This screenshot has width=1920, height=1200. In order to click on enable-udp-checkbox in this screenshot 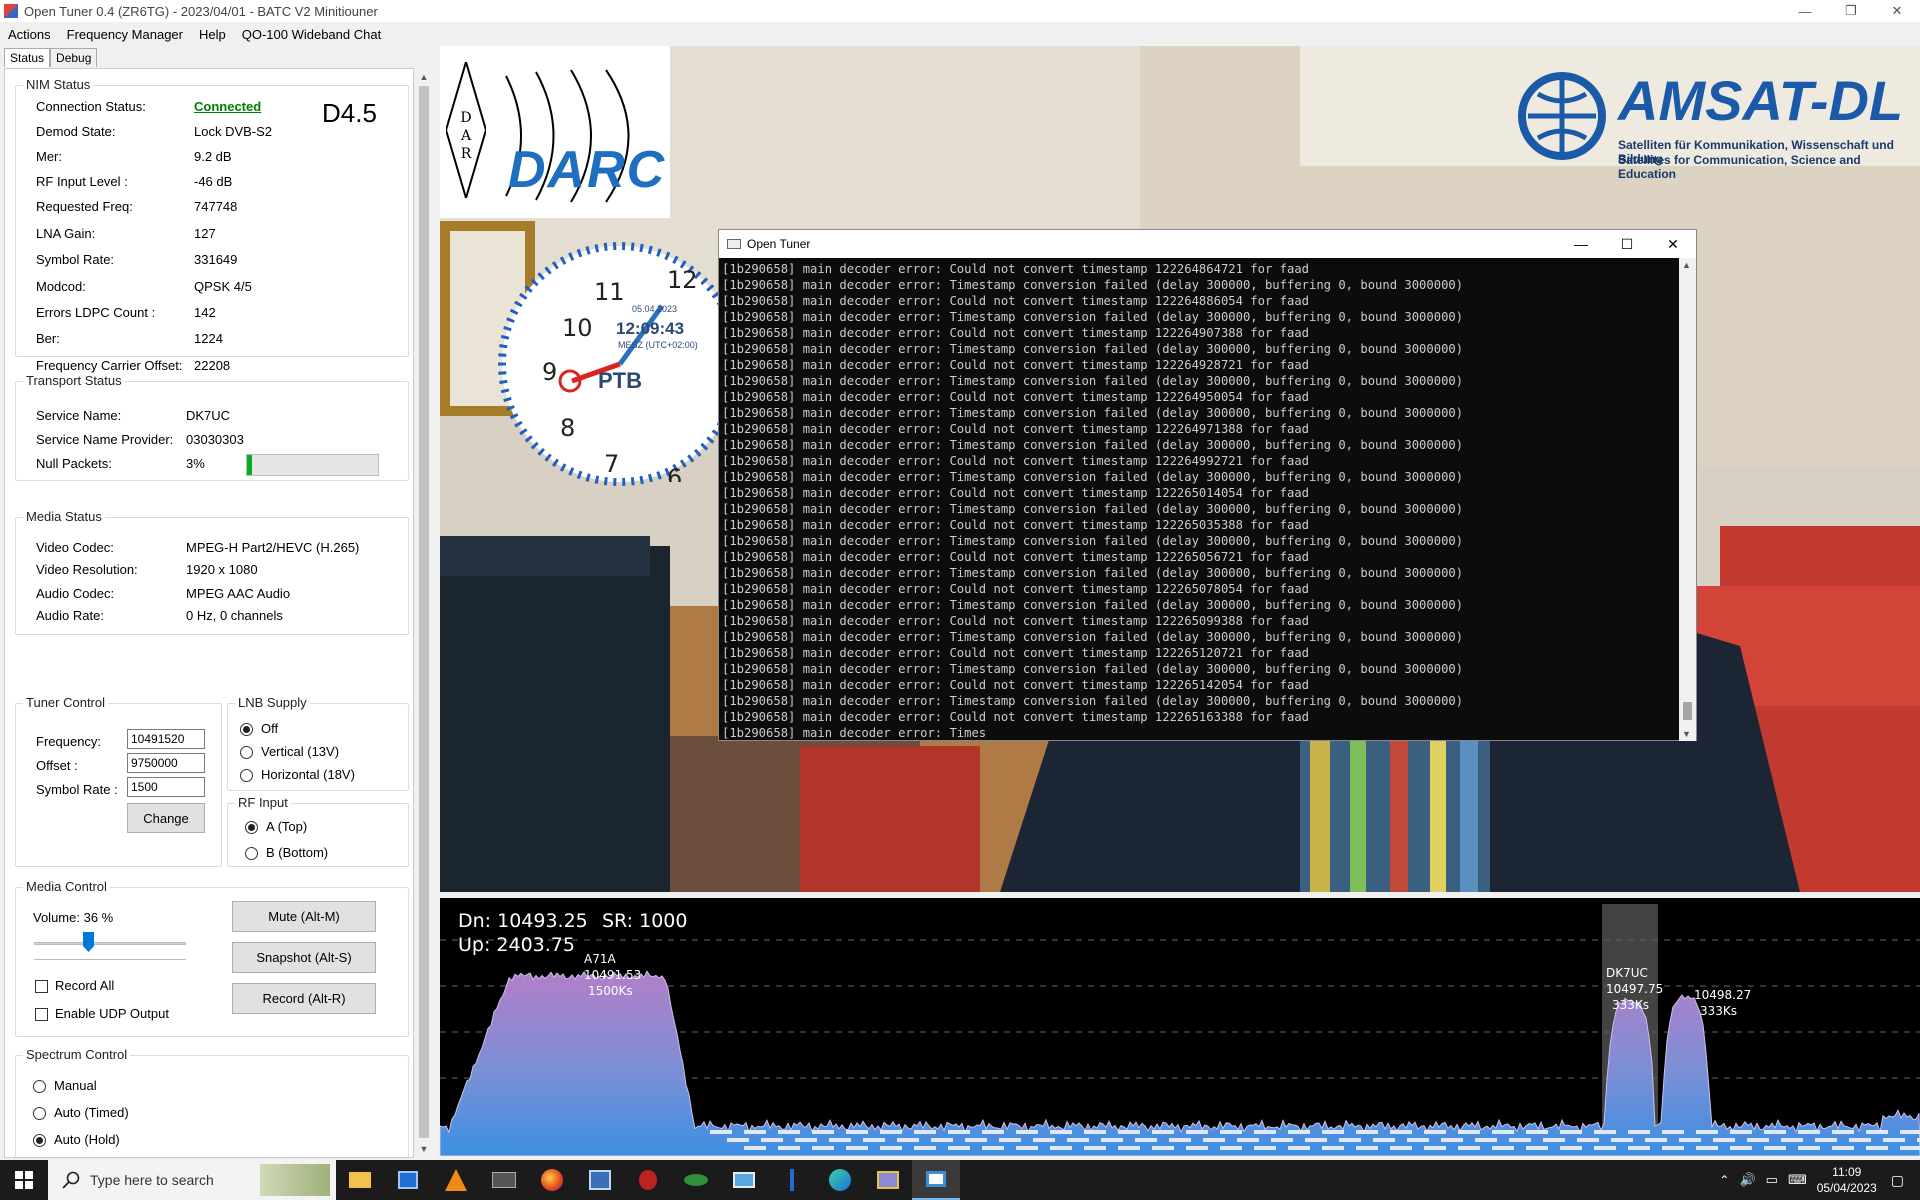, I will do `click(41, 1014)`.